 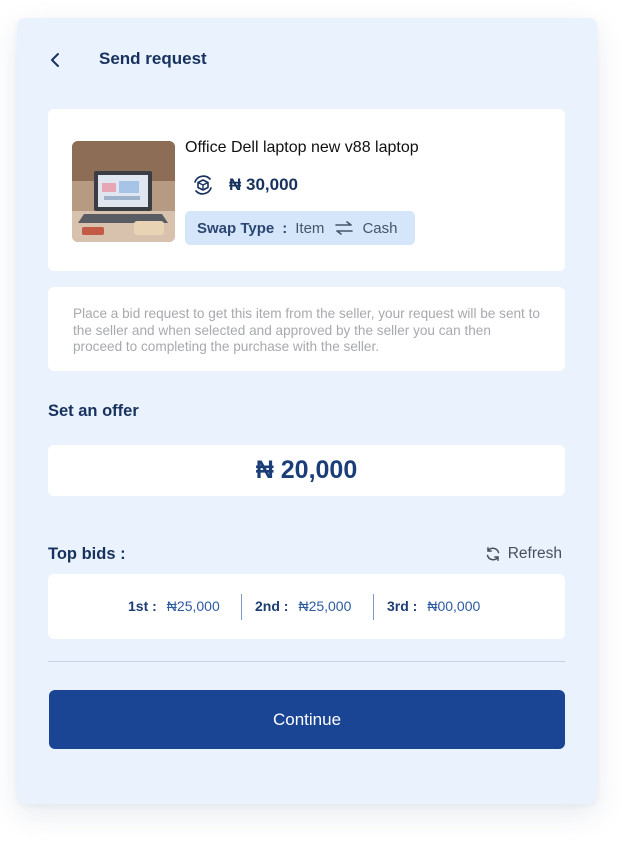 I want to click on product-price: ₦ 30,000, so click(x=263, y=184).